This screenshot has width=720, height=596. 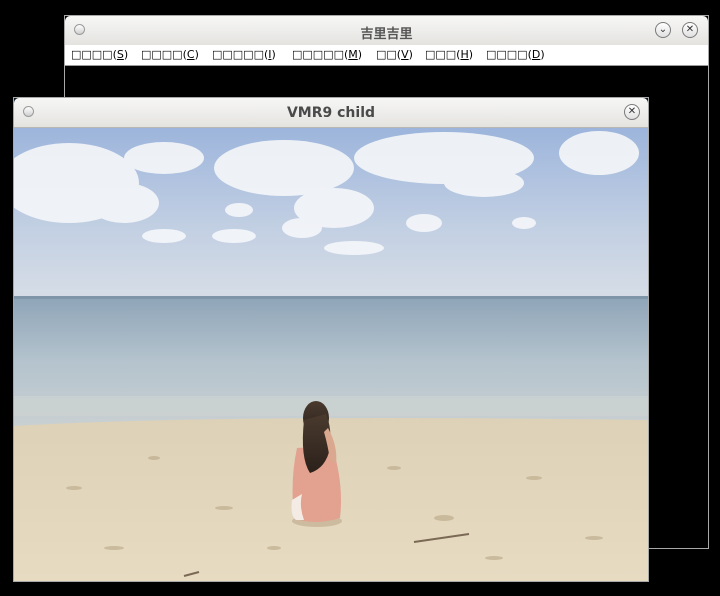 What do you see at coordinates (170, 54) in the screenshot?
I see `menu-item-c: □□□□(C)` at bounding box center [170, 54].